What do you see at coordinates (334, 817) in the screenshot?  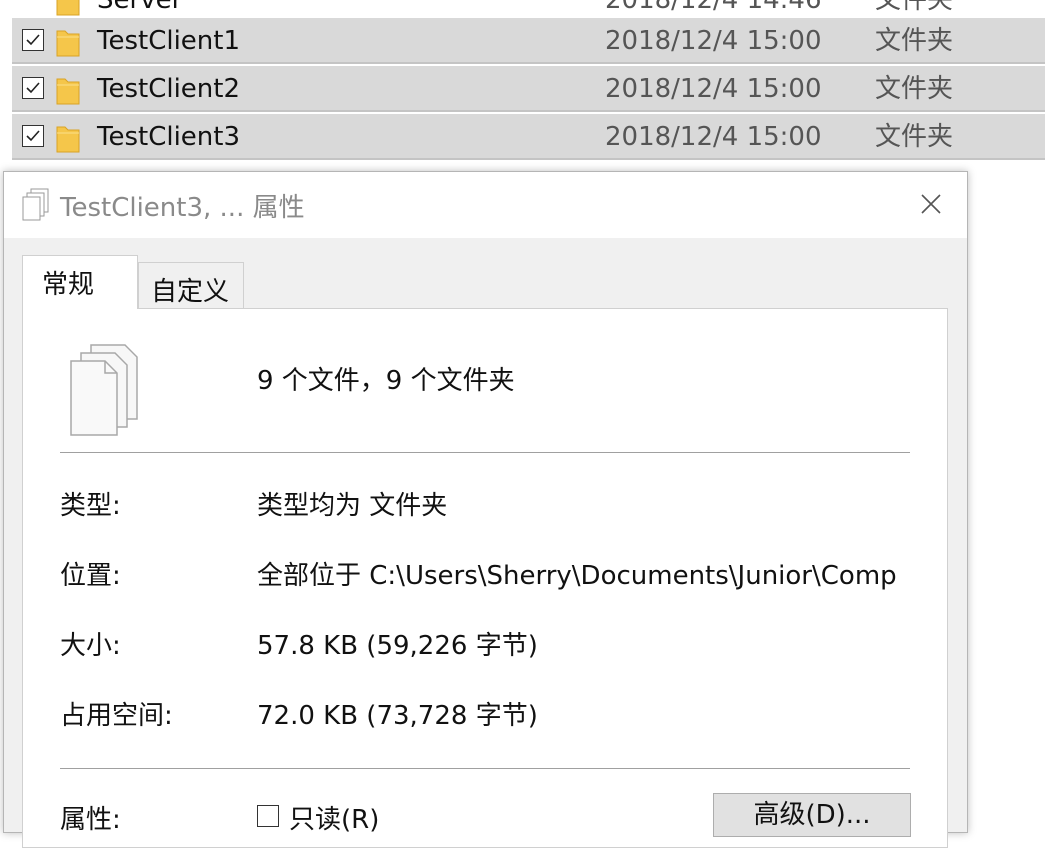 I see `readonly-label: 只读(R)` at bounding box center [334, 817].